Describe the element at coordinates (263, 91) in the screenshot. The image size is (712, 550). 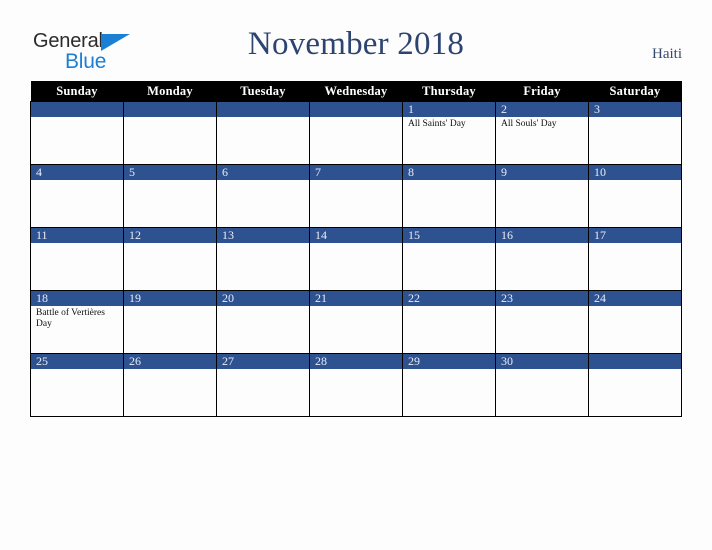
I see `weekday-header-tuesday: Tuesday` at that location.